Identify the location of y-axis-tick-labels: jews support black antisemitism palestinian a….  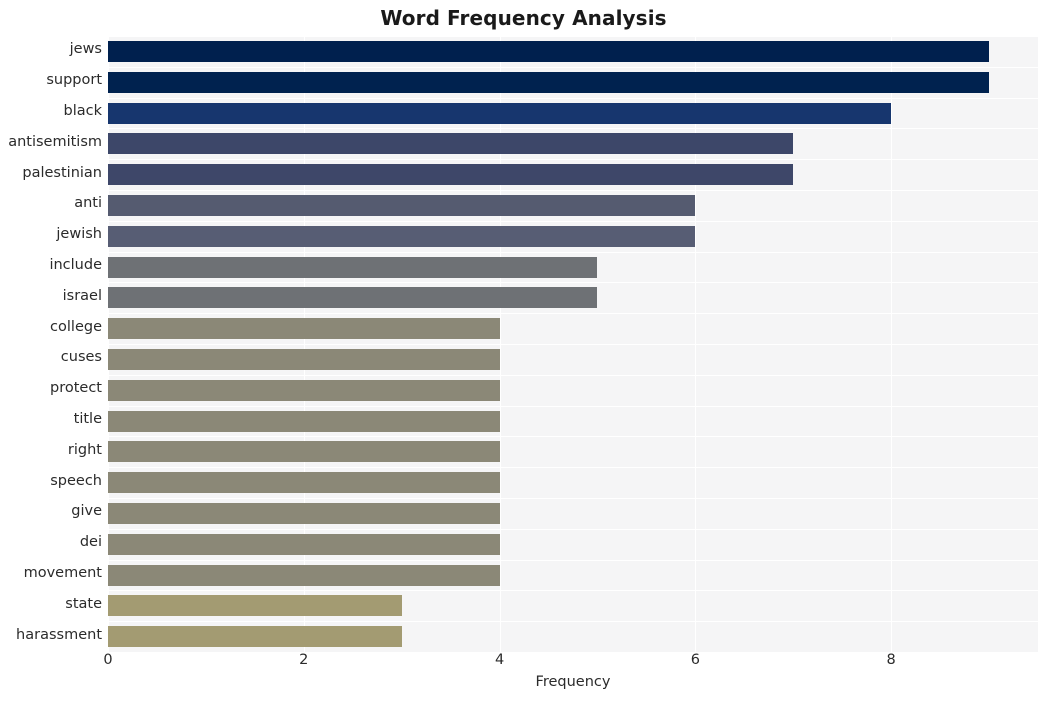
(51, 344).